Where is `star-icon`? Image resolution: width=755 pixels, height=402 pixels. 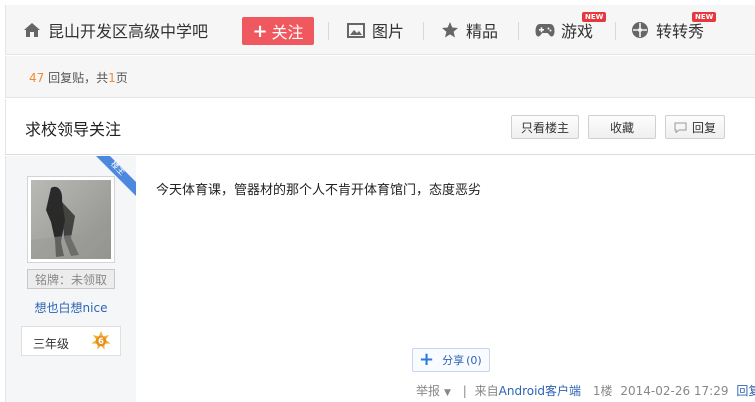 star-icon is located at coordinates (450, 30).